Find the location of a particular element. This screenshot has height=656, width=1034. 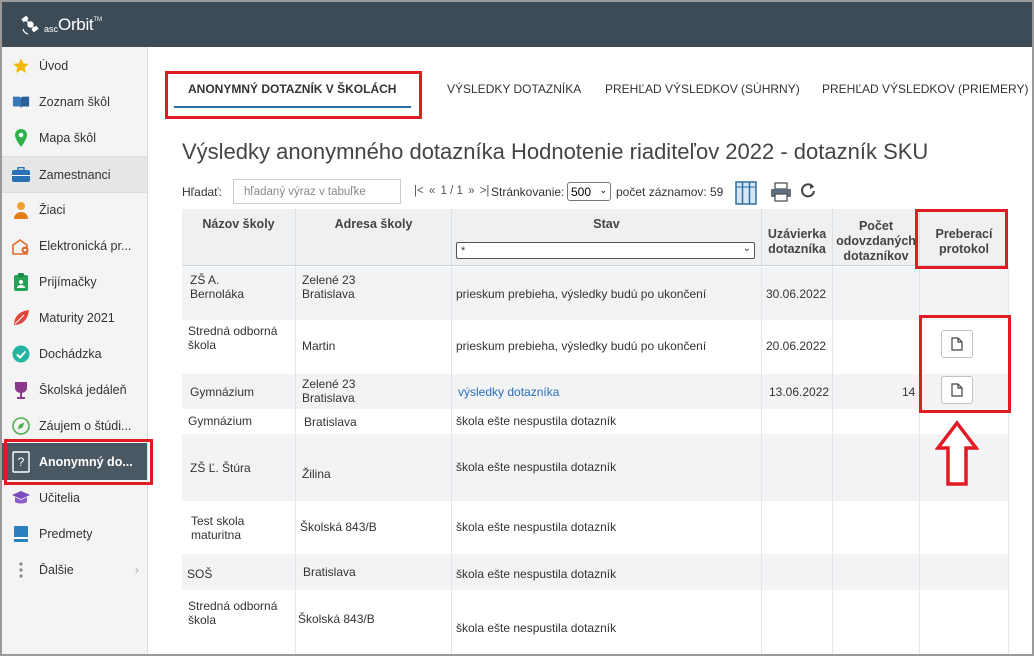

clipboard-icon is located at coordinates (21, 282).